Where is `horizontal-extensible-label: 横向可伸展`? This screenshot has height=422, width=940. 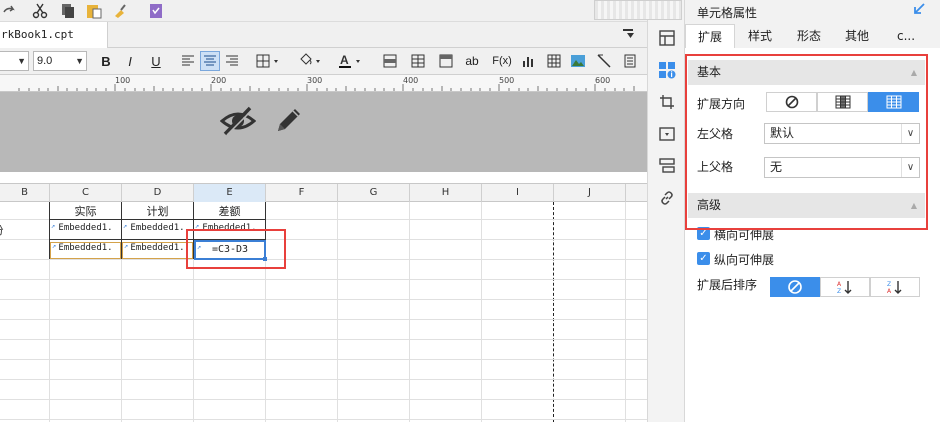 horizontal-extensible-label: 横向可伸展 is located at coordinates (744, 235).